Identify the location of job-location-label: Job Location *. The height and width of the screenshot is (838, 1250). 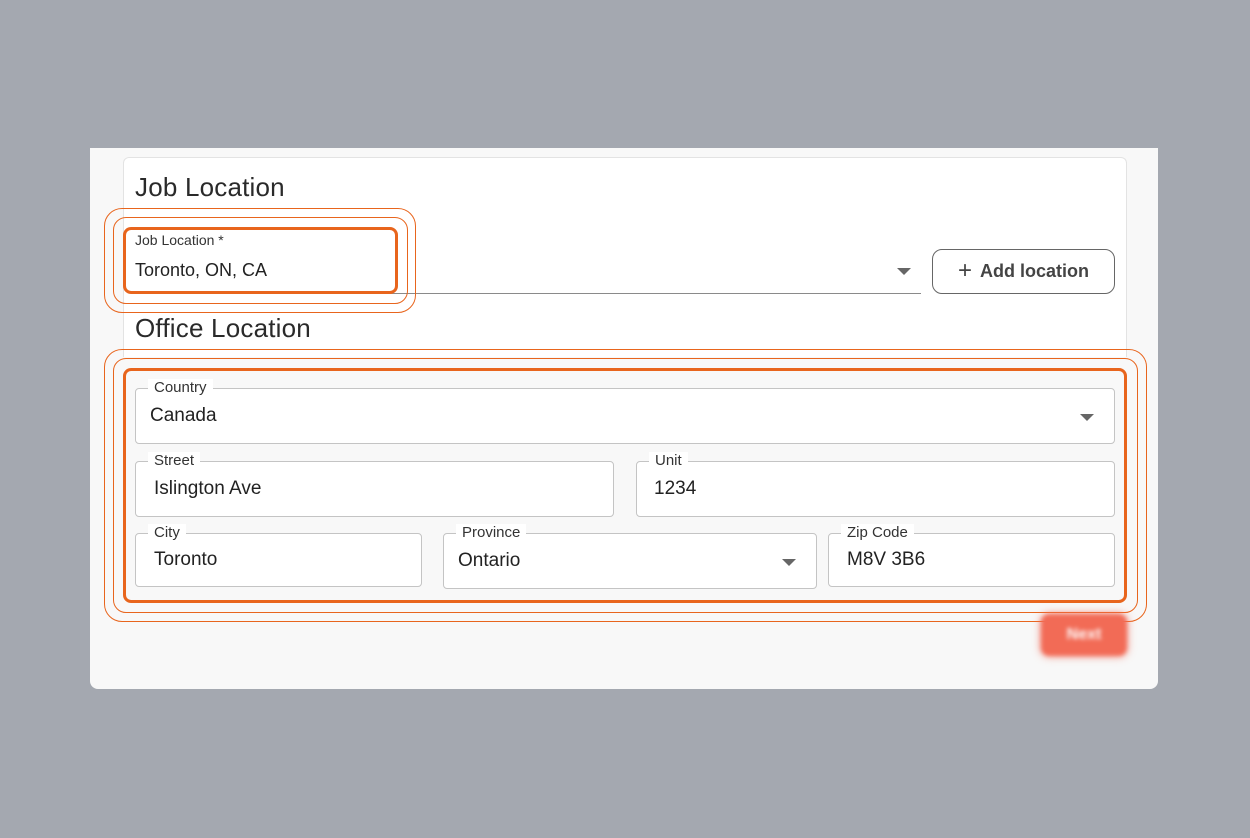
(179, 240).